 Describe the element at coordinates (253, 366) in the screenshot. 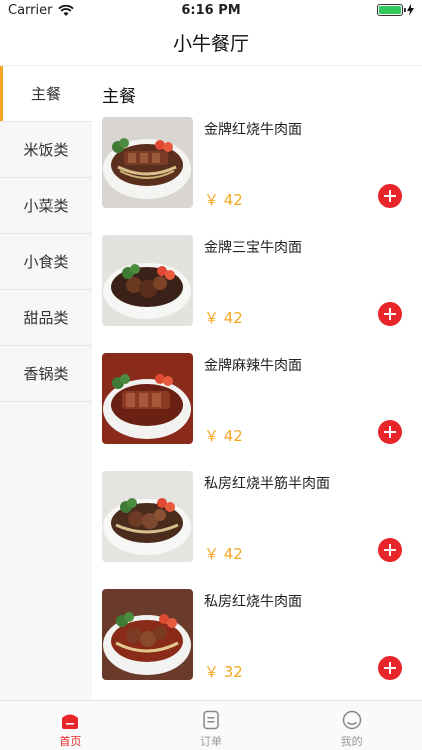

I see `dish-name: 金牌麻辣牛肉面` at that location.